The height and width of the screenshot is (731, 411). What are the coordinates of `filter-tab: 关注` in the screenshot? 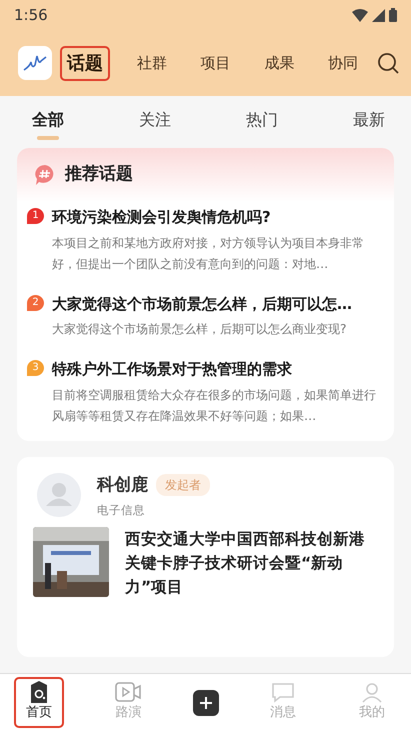 It's located at (155, 122).